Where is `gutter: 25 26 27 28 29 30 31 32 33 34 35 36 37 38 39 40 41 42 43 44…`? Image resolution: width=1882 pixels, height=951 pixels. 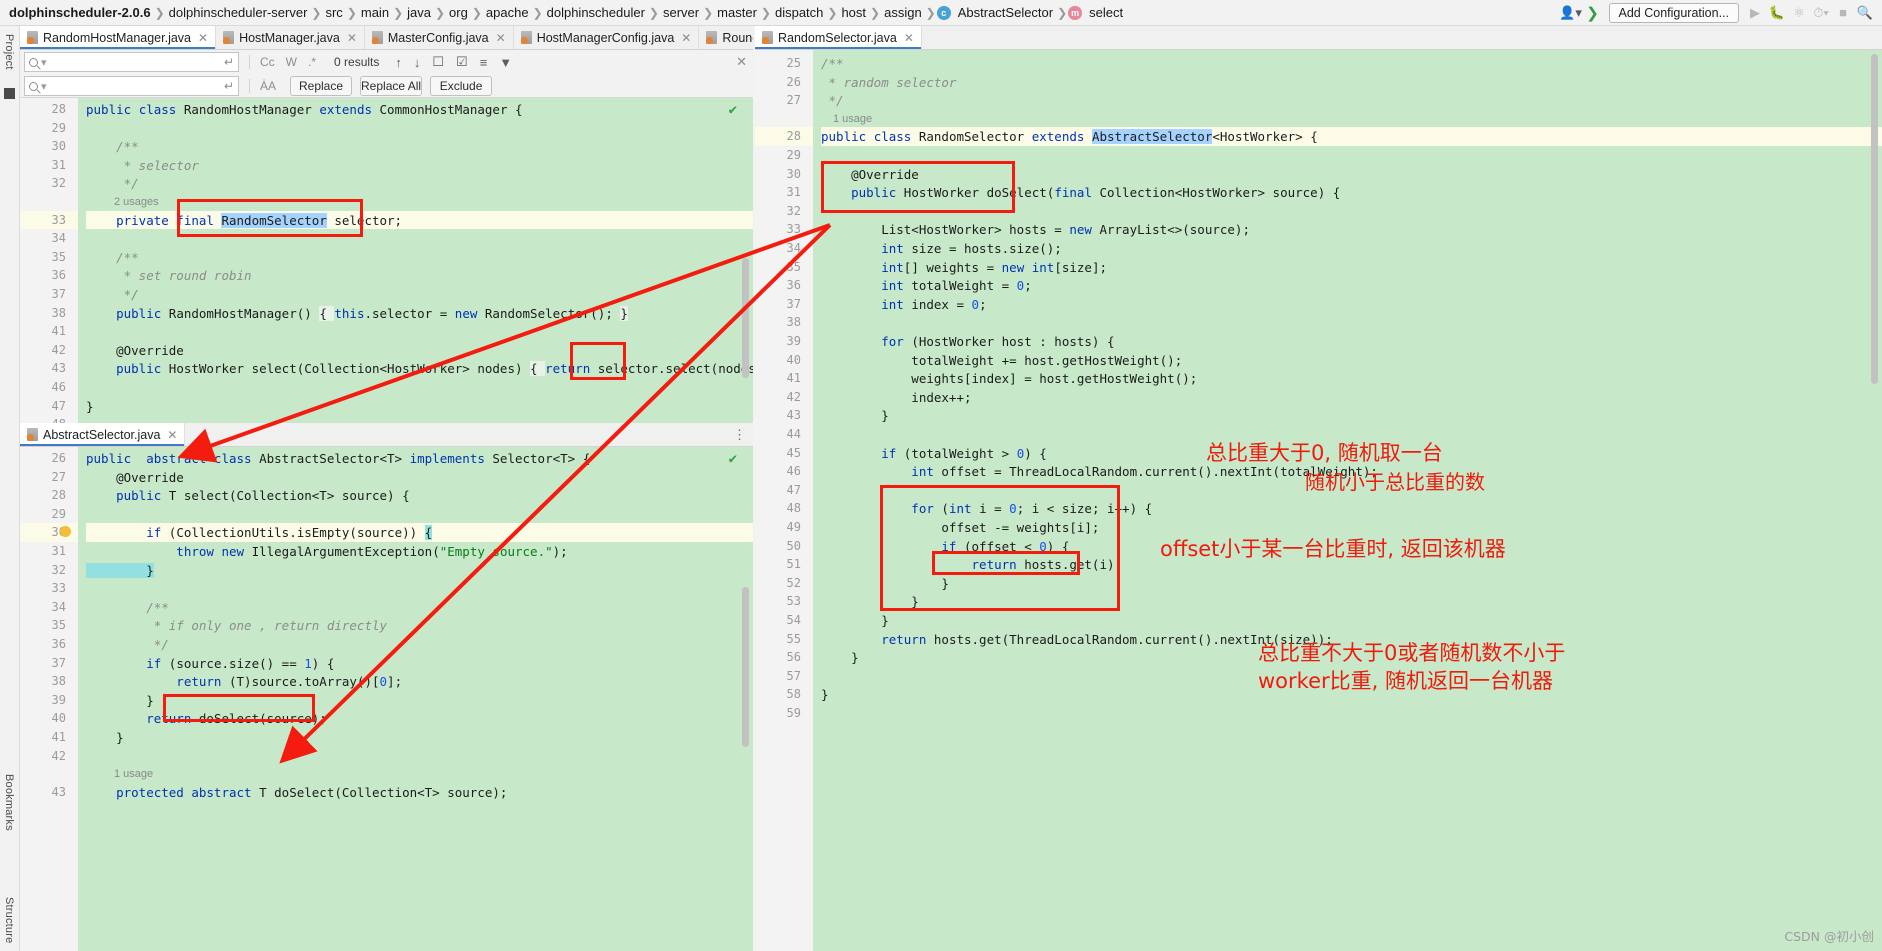 gutter: 25 26 27 28 29 30 31 32 33 34 35 36 37 38 39 40 41 42 43 44… is located at coordinates (784, 500).